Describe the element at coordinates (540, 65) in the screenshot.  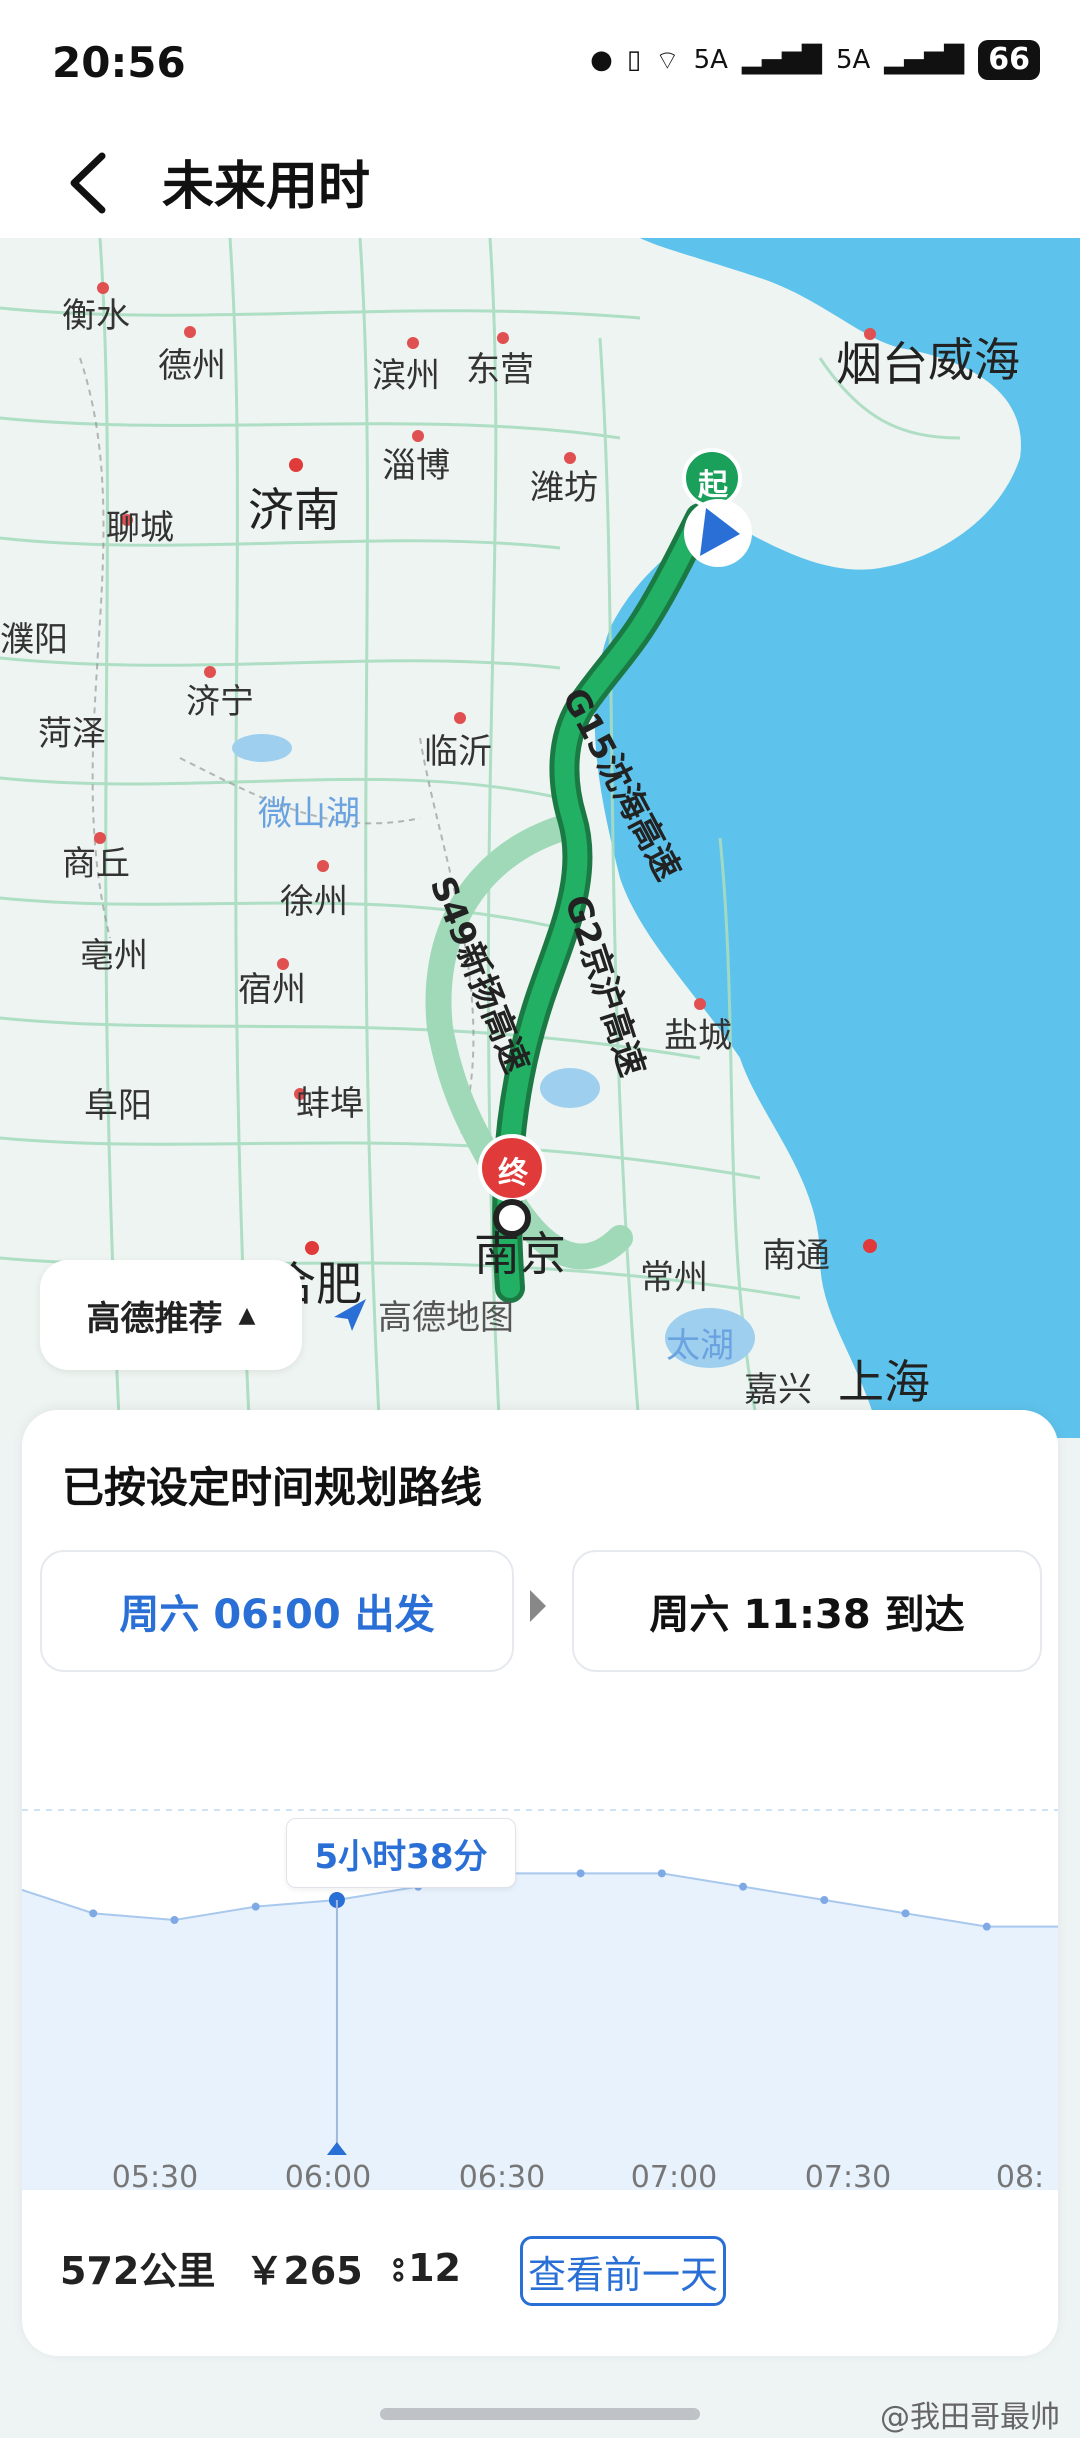
I see `status-bar: 20:56 ● ▯ ⌔ 5A ▂▄▆█ 5A ▂▄▆█ 66` at that location.